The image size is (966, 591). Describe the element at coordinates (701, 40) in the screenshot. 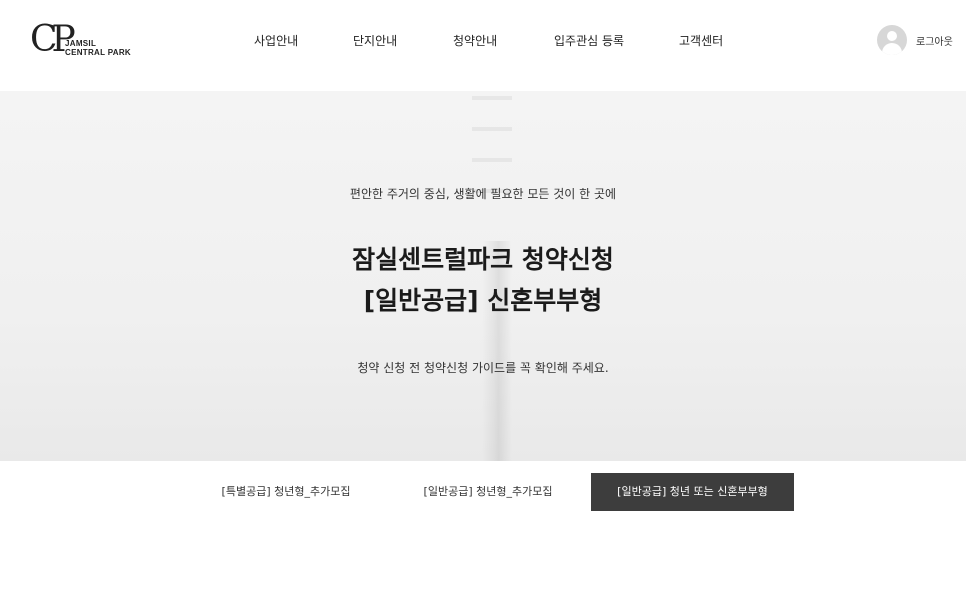

I see `nav-item-customer-center: 고객센터` at that location.